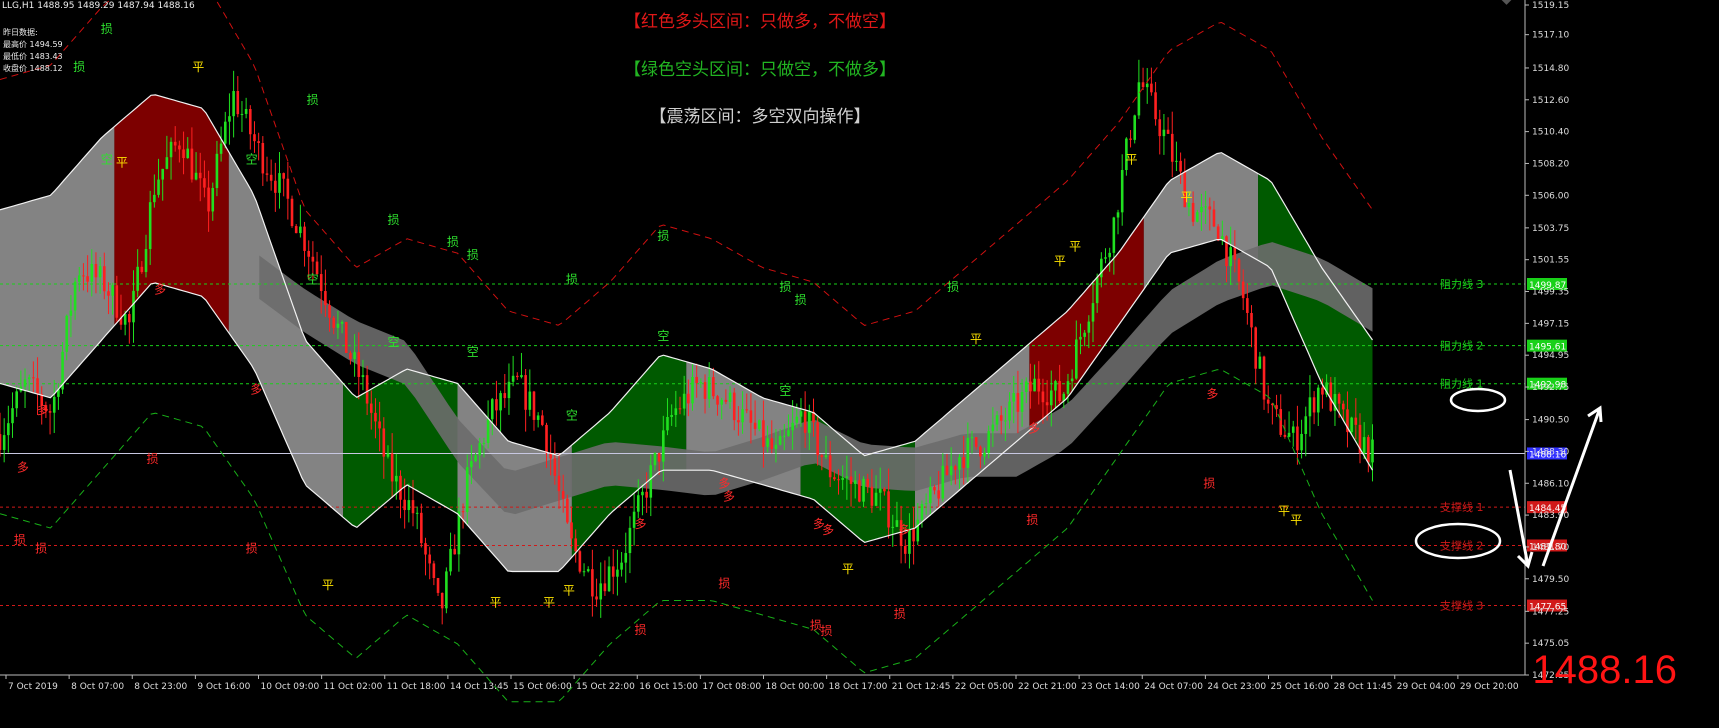  I want to click on x-tick-label: 29 Oct 20:00, so click(1489, 687).